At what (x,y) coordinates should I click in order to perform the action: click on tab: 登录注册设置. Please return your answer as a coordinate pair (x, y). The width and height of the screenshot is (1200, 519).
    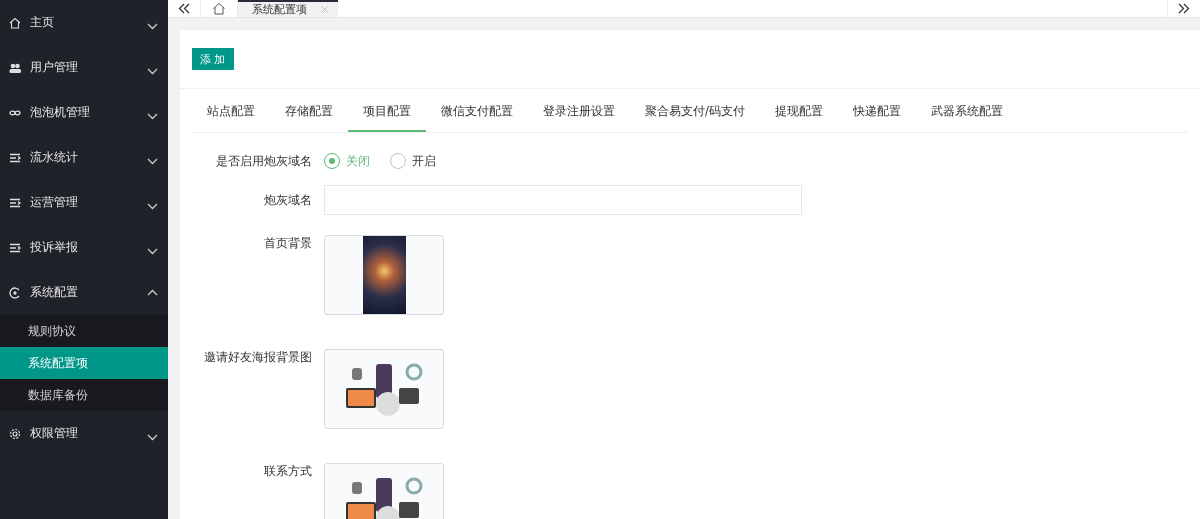
    Looking at the image, I should click on (579, 110).